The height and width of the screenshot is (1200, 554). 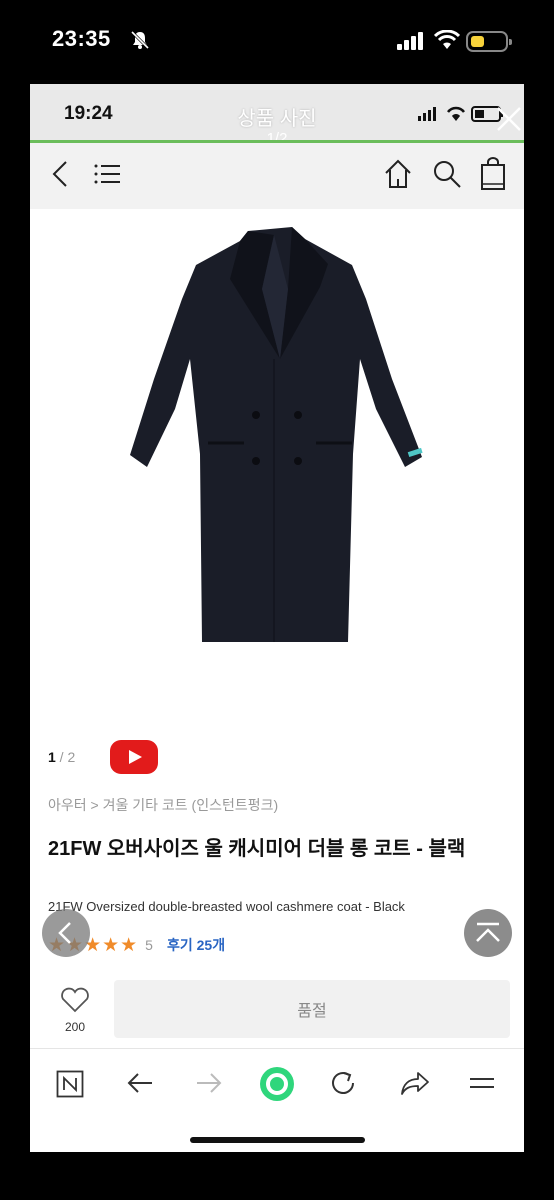 I want to click on outer-clock: 23:35, so click(x=81, y=38).